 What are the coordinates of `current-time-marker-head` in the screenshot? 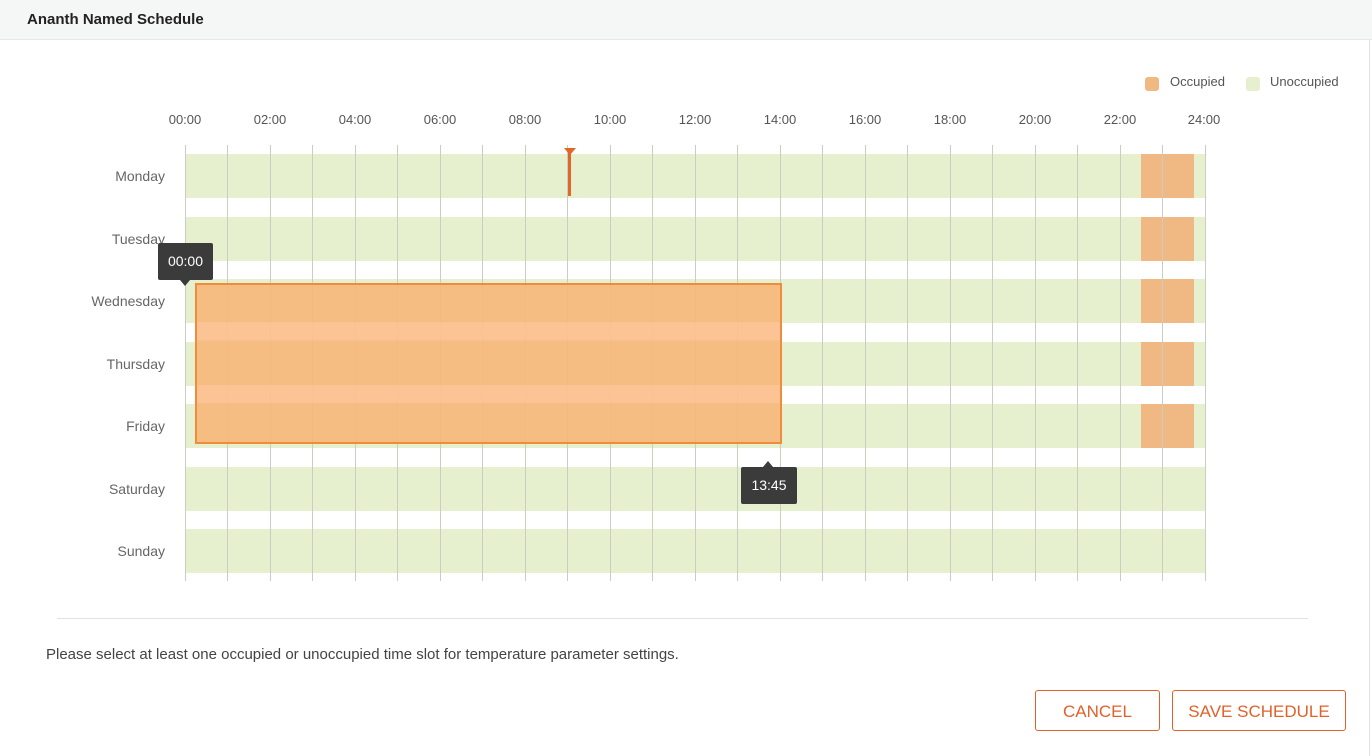 It's located at (570, 151).